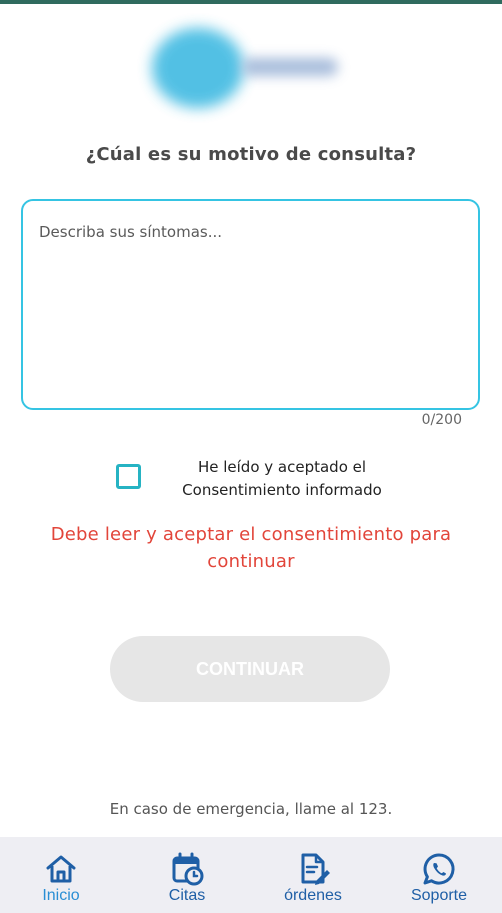 Image resolution: width=502 pixels, height=913 pixels. Describe the element at coordinates (439, 895) in the screenshot. I see `nav-label-soporte: Soporte` at that location.